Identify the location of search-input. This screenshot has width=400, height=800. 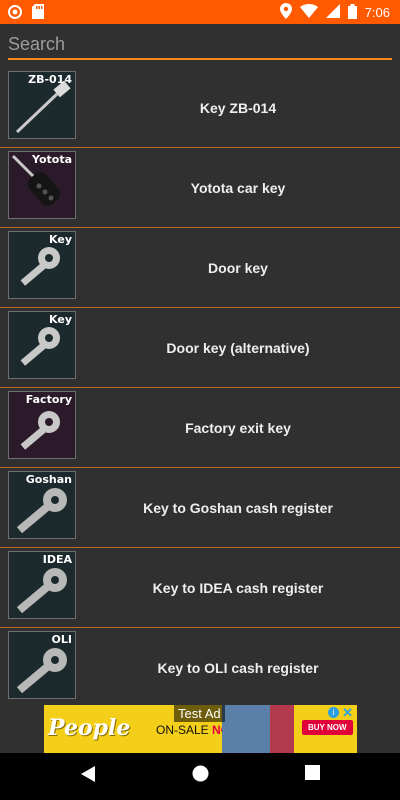
(200, 44).